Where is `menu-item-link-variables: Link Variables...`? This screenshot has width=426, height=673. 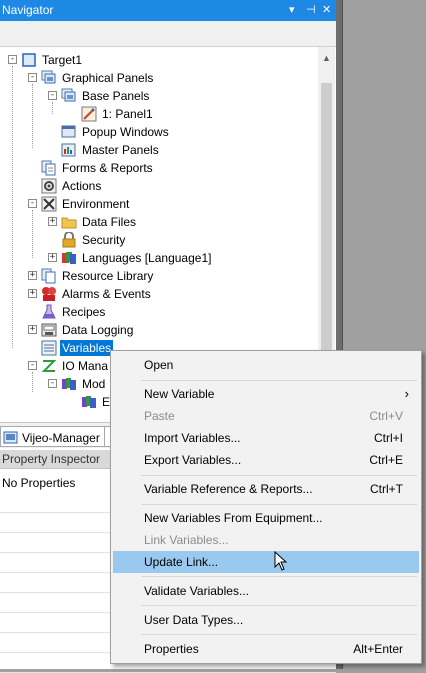 menu-item-link-variables: Link Variables... is located at coordinates (186, 540).